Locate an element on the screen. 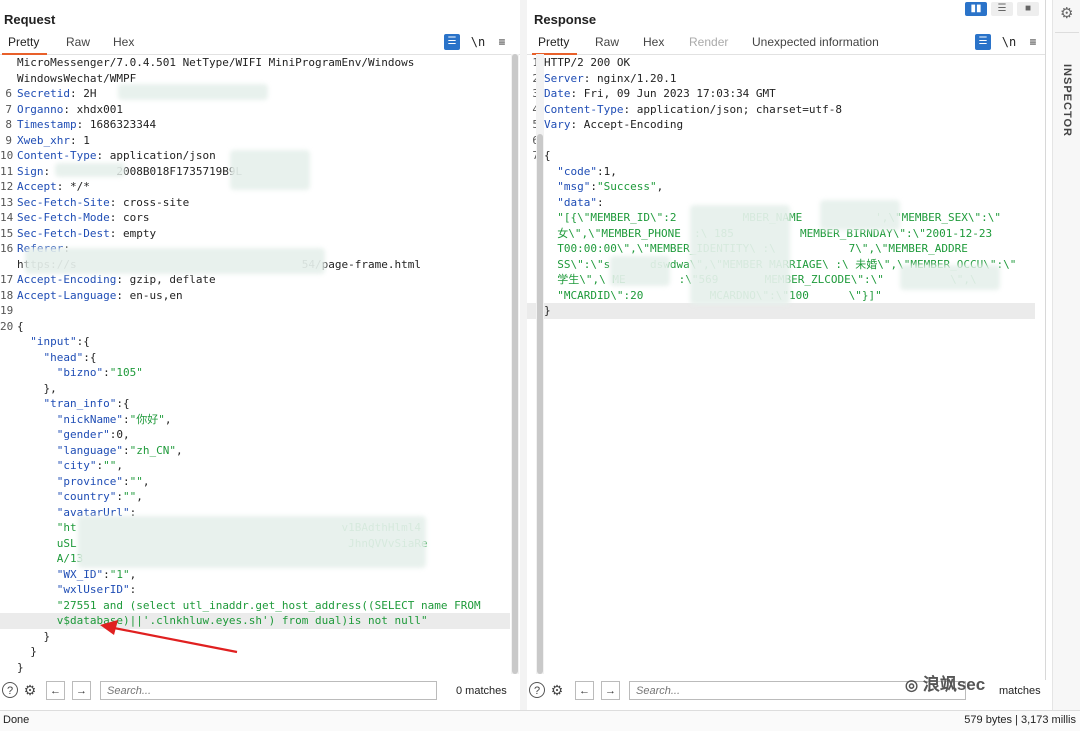  code-token: { is located at coordinates (20, 326).